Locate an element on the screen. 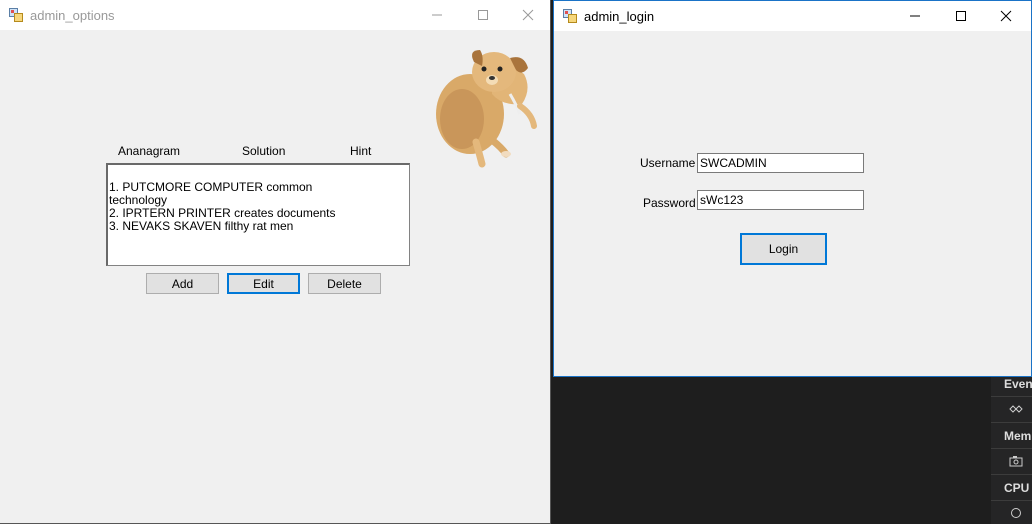  login-button: Login is located at coordinates (783, 249).